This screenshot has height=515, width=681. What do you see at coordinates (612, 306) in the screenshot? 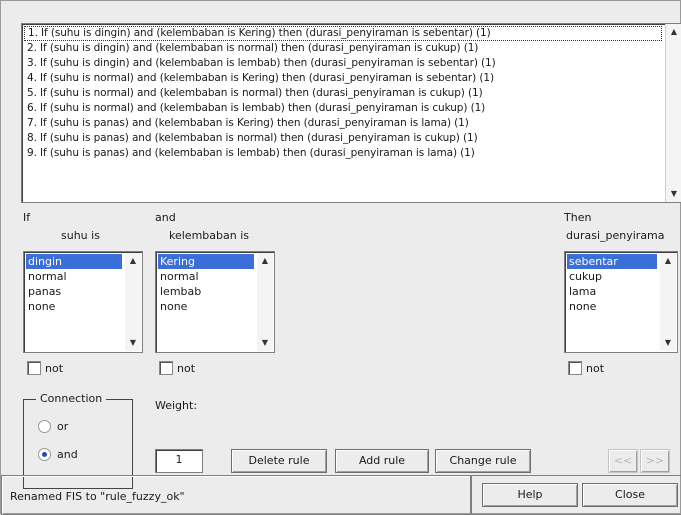
I see `durasi-option: none` at bounding box center [612, 306].